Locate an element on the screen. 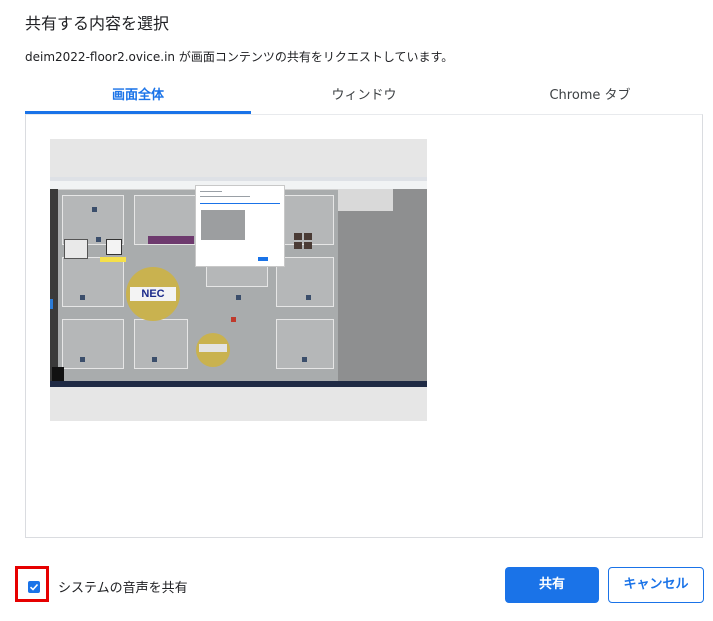 This screenshot has width=713, height=621. mini-title is located at coordinates (211, 191).